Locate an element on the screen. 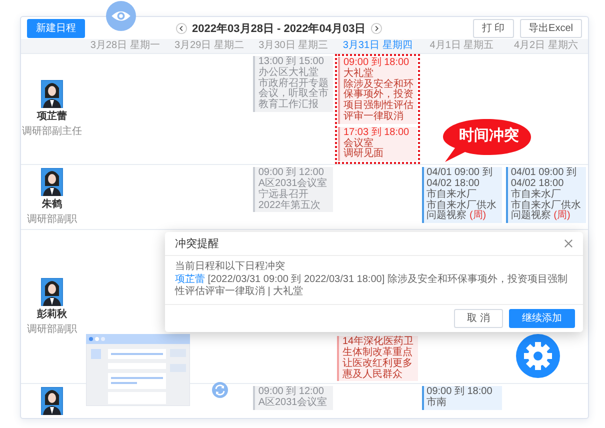 This screenshot has width=605, height=428. event-subject: 除涉及安全和环保事项外，投资项目强制性评估评审一律取消 is located at coordinates (378, 101).